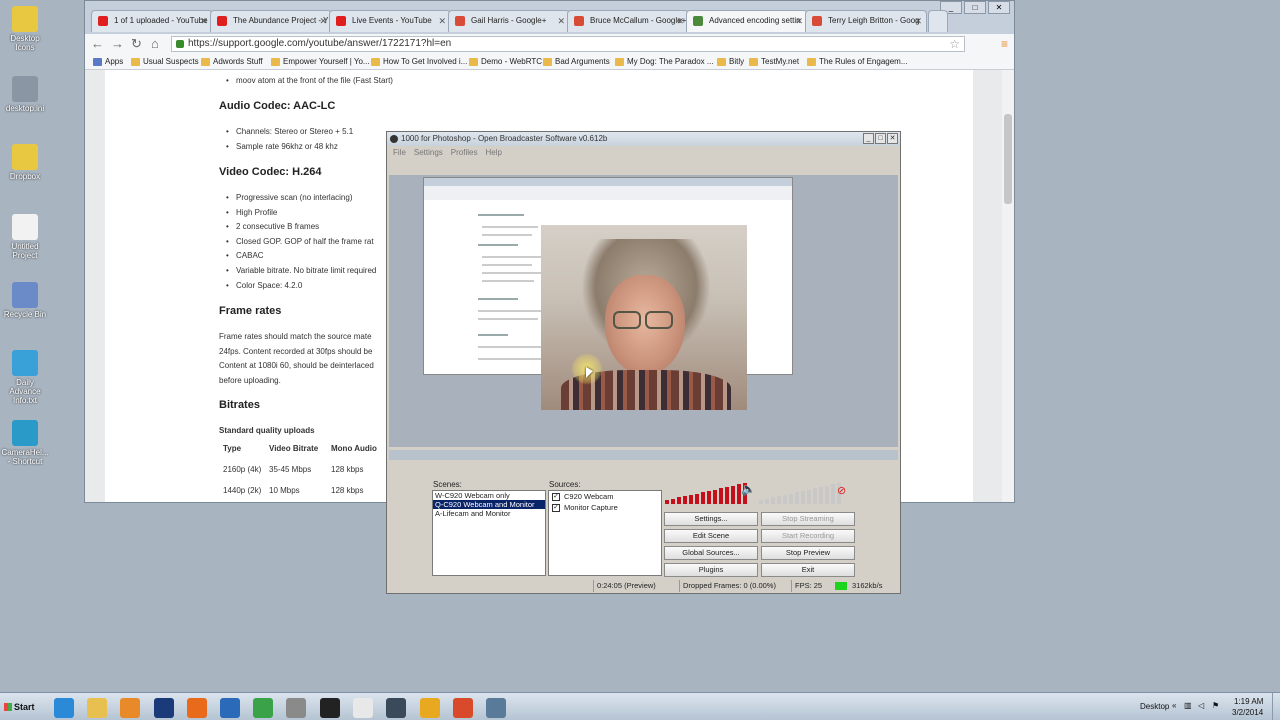 This screenshot has height=720, width=1280. Describe the element at coordinates (808, 519) in the screenshot. I see `stop-streaming-button: Stop Streaming` at that location.